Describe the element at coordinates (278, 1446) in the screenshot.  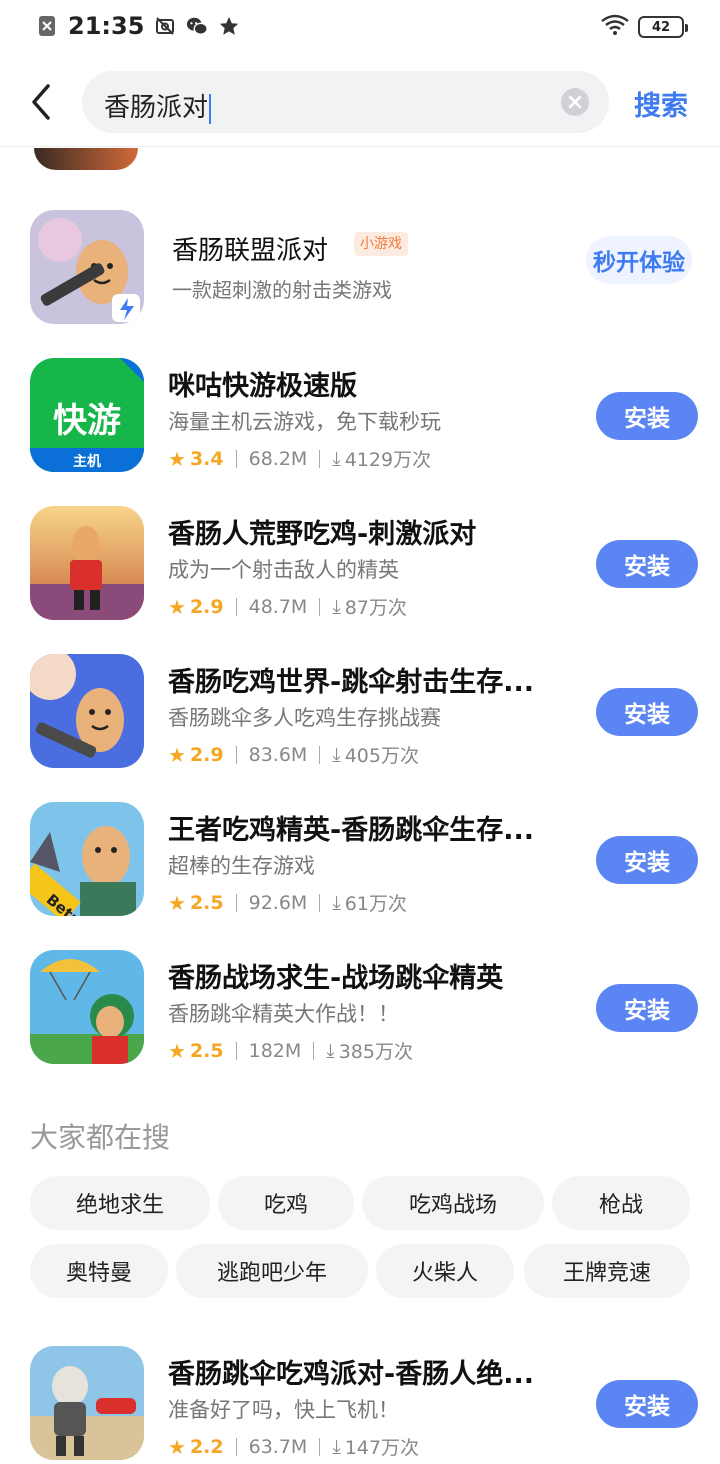
I see `app-size: 63.7M` at that location.